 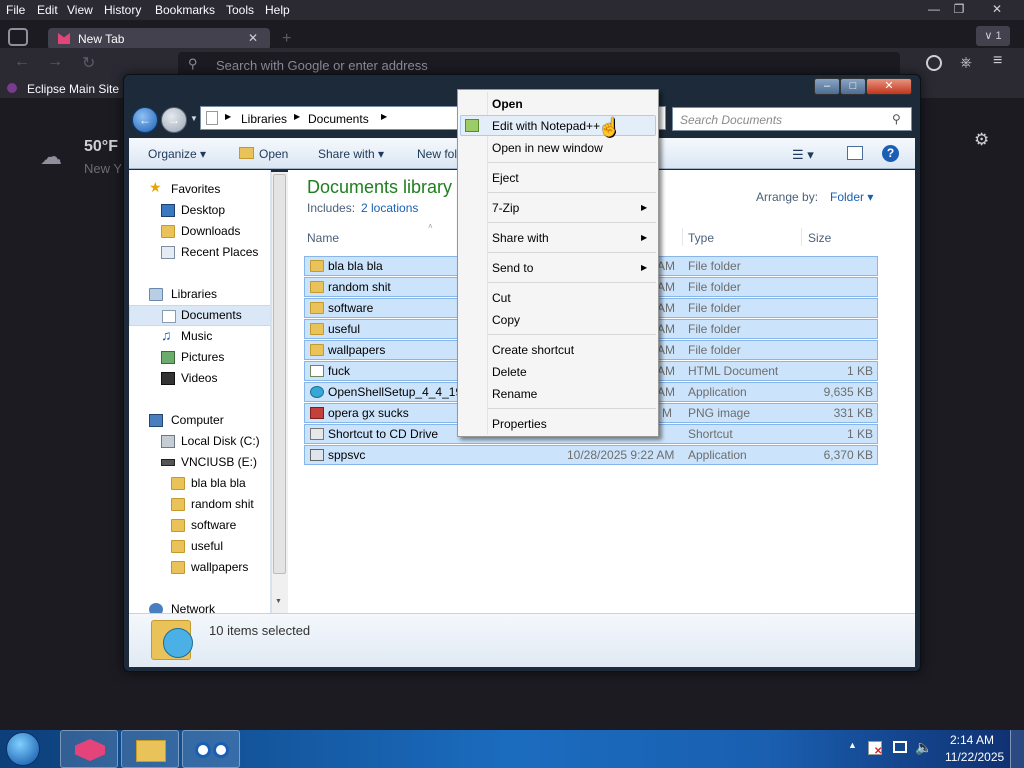 I want to click on menu-item-7zip-label: 7-Zip, so click(x=506, y=208).